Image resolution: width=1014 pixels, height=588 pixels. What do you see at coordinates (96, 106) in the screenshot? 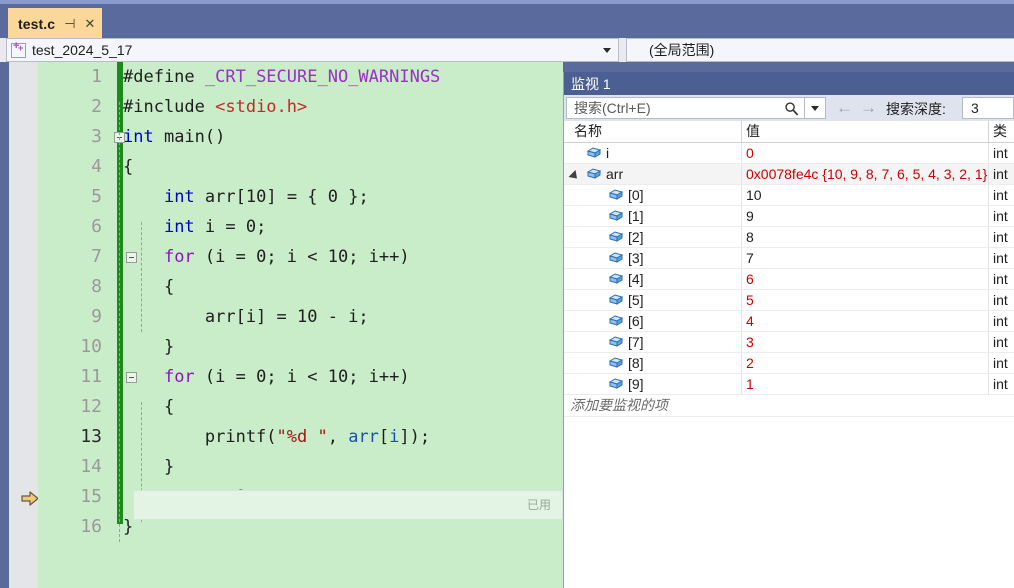
I see `line-number: 2` at bounding box center [96, 106].